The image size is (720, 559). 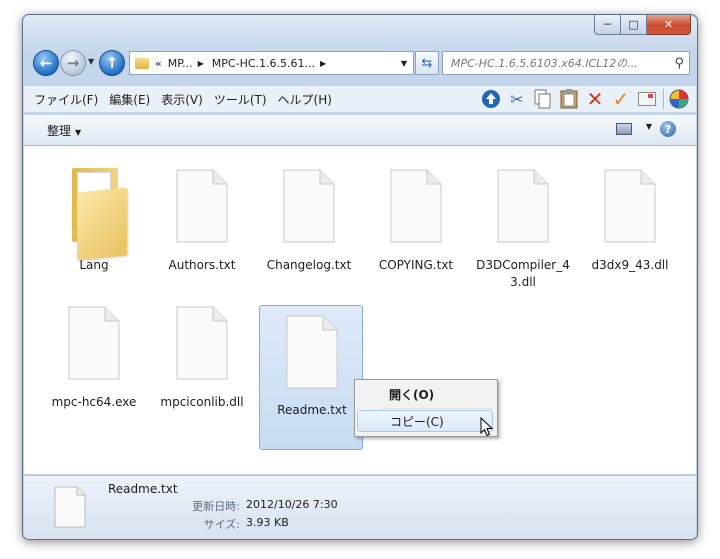 What do you see at coordinates (59, 130) in the screenshot?
I see `organize-label: 整理` at bounding box center [59, 130].